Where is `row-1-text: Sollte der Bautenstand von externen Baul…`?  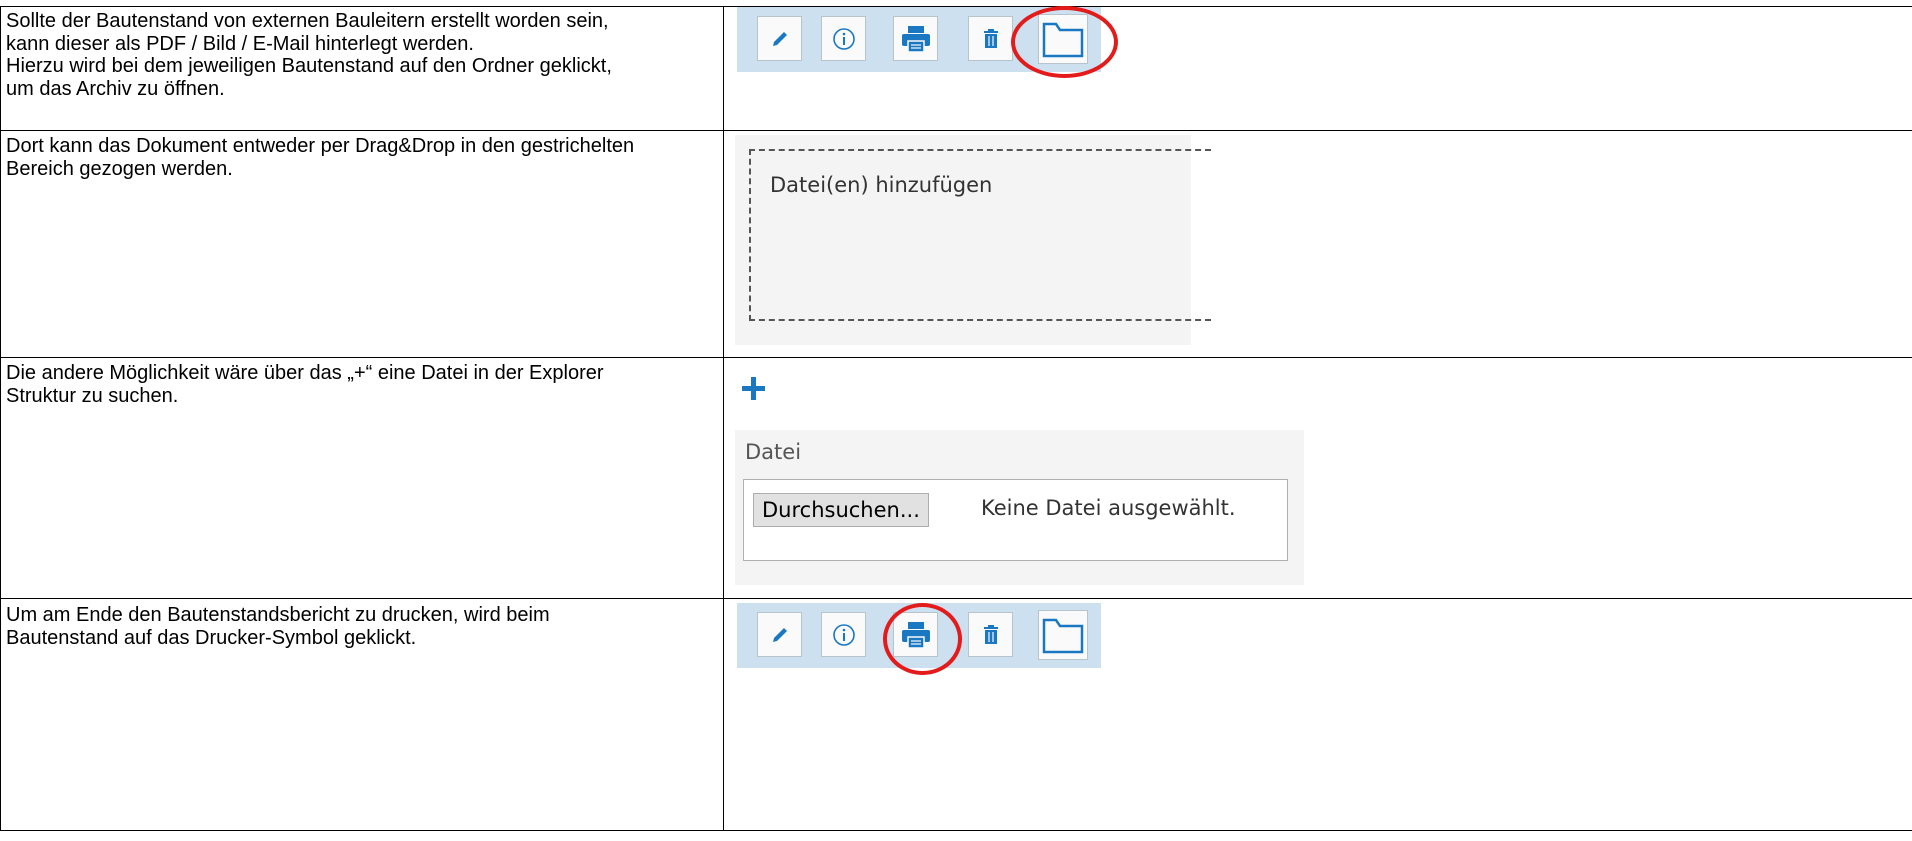 row-1-text: Sollte der Bautenstand von externen Baul… is located at coordinates (361, 55).